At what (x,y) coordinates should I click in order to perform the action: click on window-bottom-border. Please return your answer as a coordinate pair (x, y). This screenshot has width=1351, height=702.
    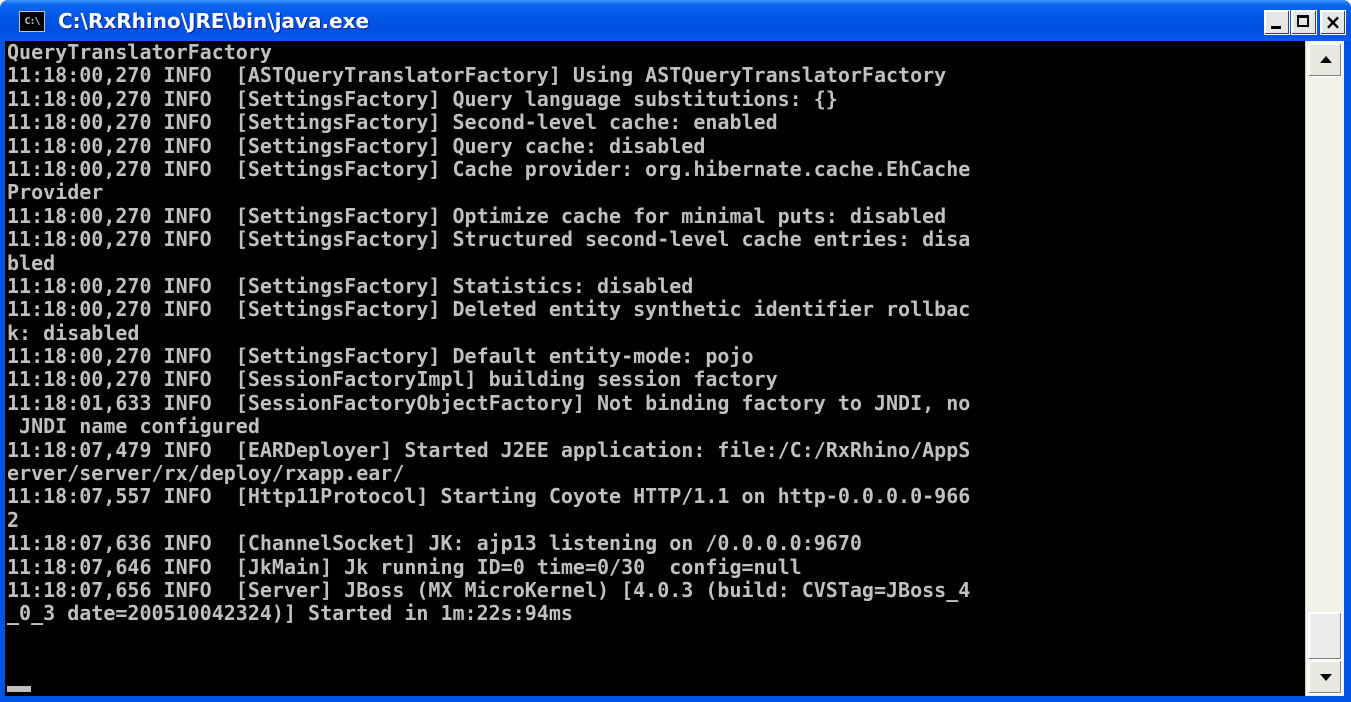
    Looking at the image, I should click on (675, 699).